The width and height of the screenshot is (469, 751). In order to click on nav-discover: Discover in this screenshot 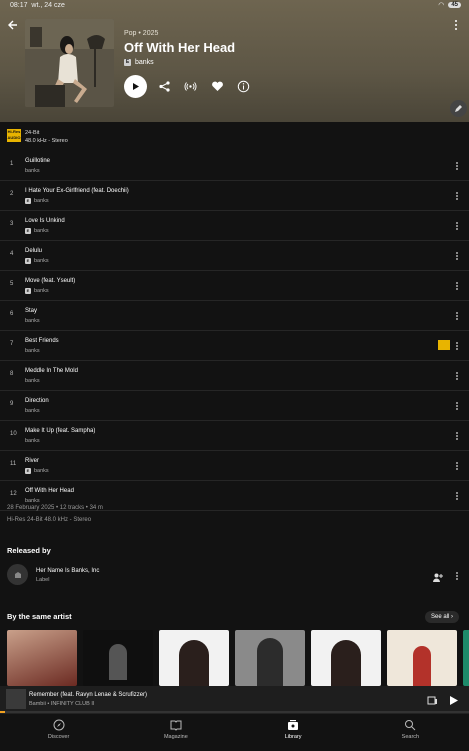, I will do `click(58, 732)`.